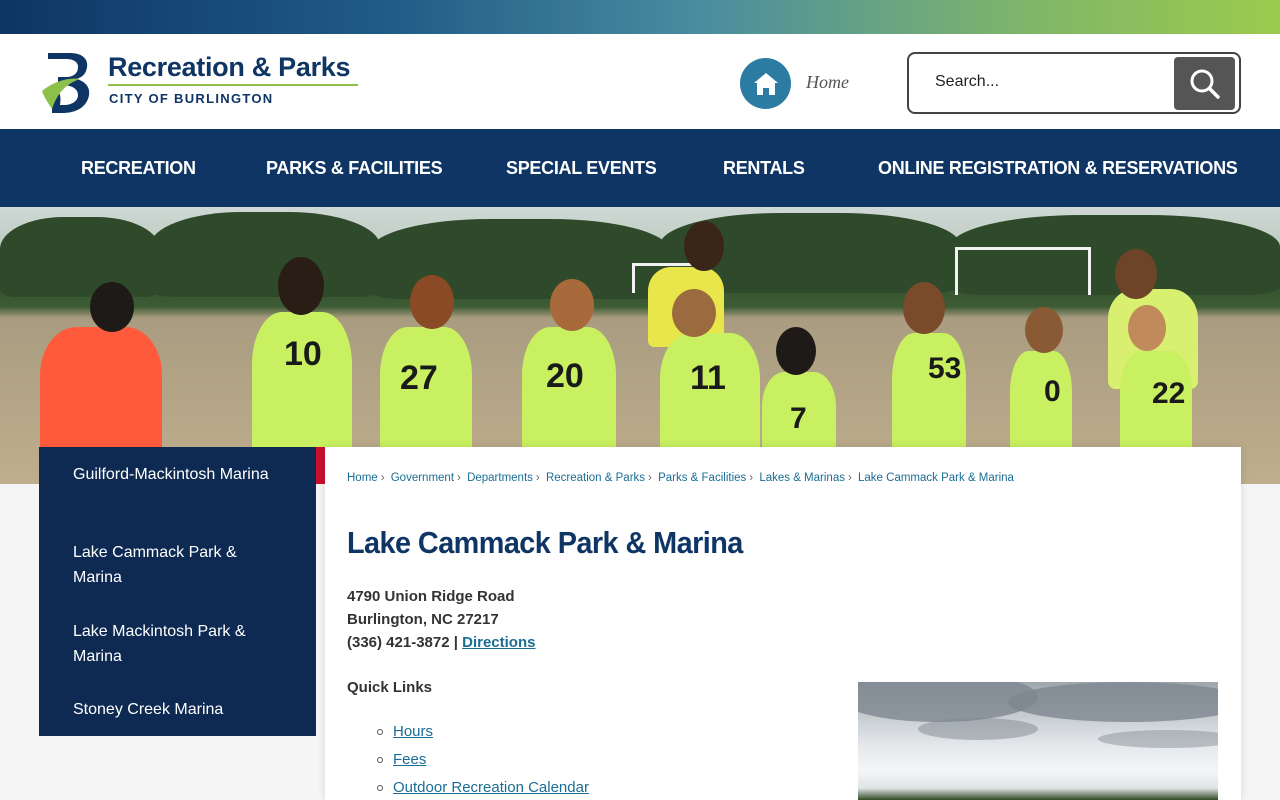 This screenshot has height=800, width=1280. What do you see at coordinates (413, 731) in the screenshot?
I see `quick-link-hours: Hours` at bounding box center [413, 731].